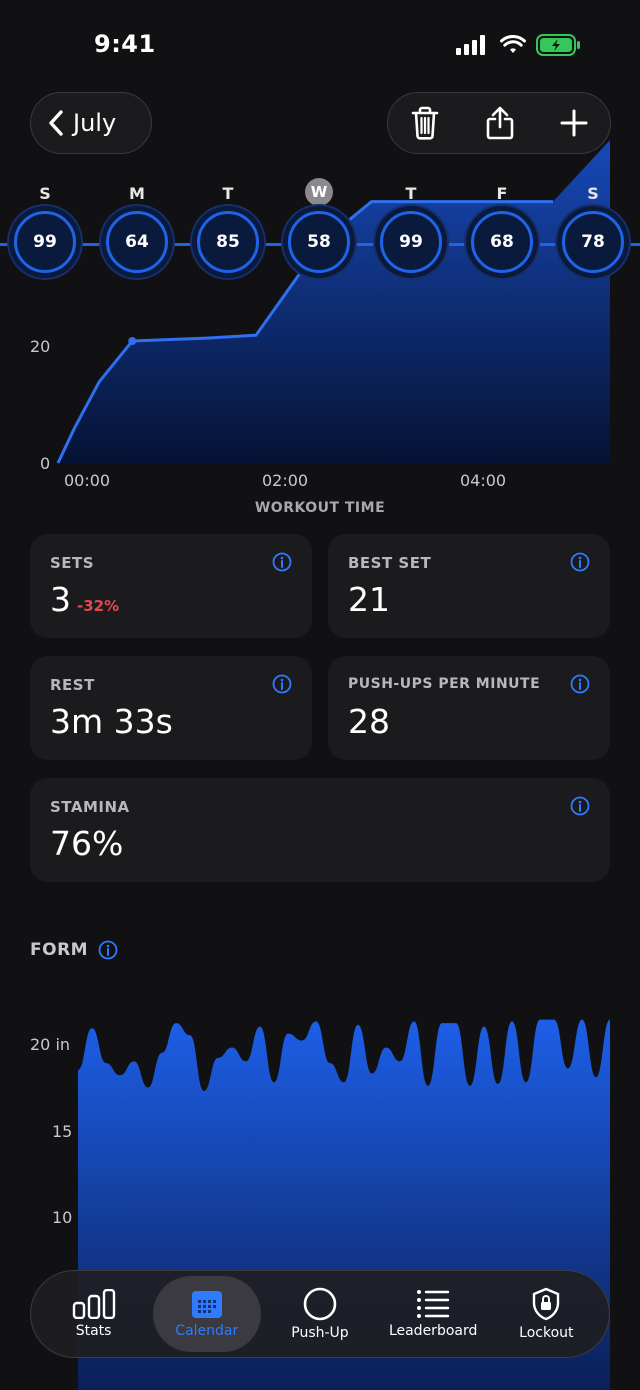 This screenshot has height=1390, width=640. I want to click on lock-shield-icon, so click(546, 1304).